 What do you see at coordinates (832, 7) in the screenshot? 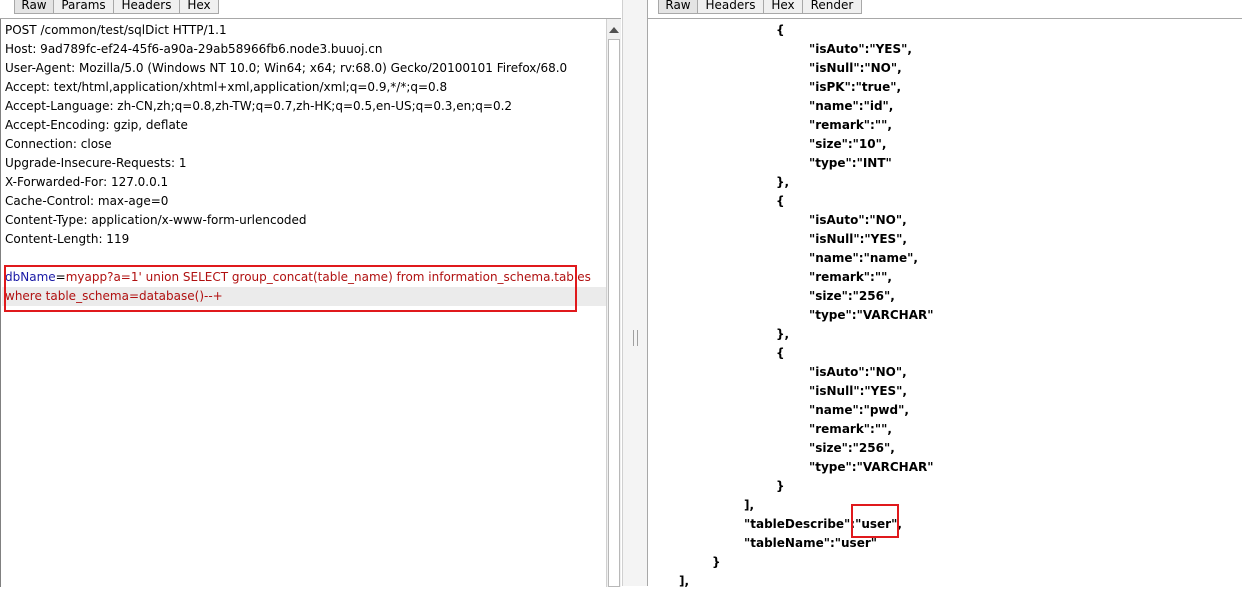
I see `tab-response-render: Render` at bounding box center [832, 7].